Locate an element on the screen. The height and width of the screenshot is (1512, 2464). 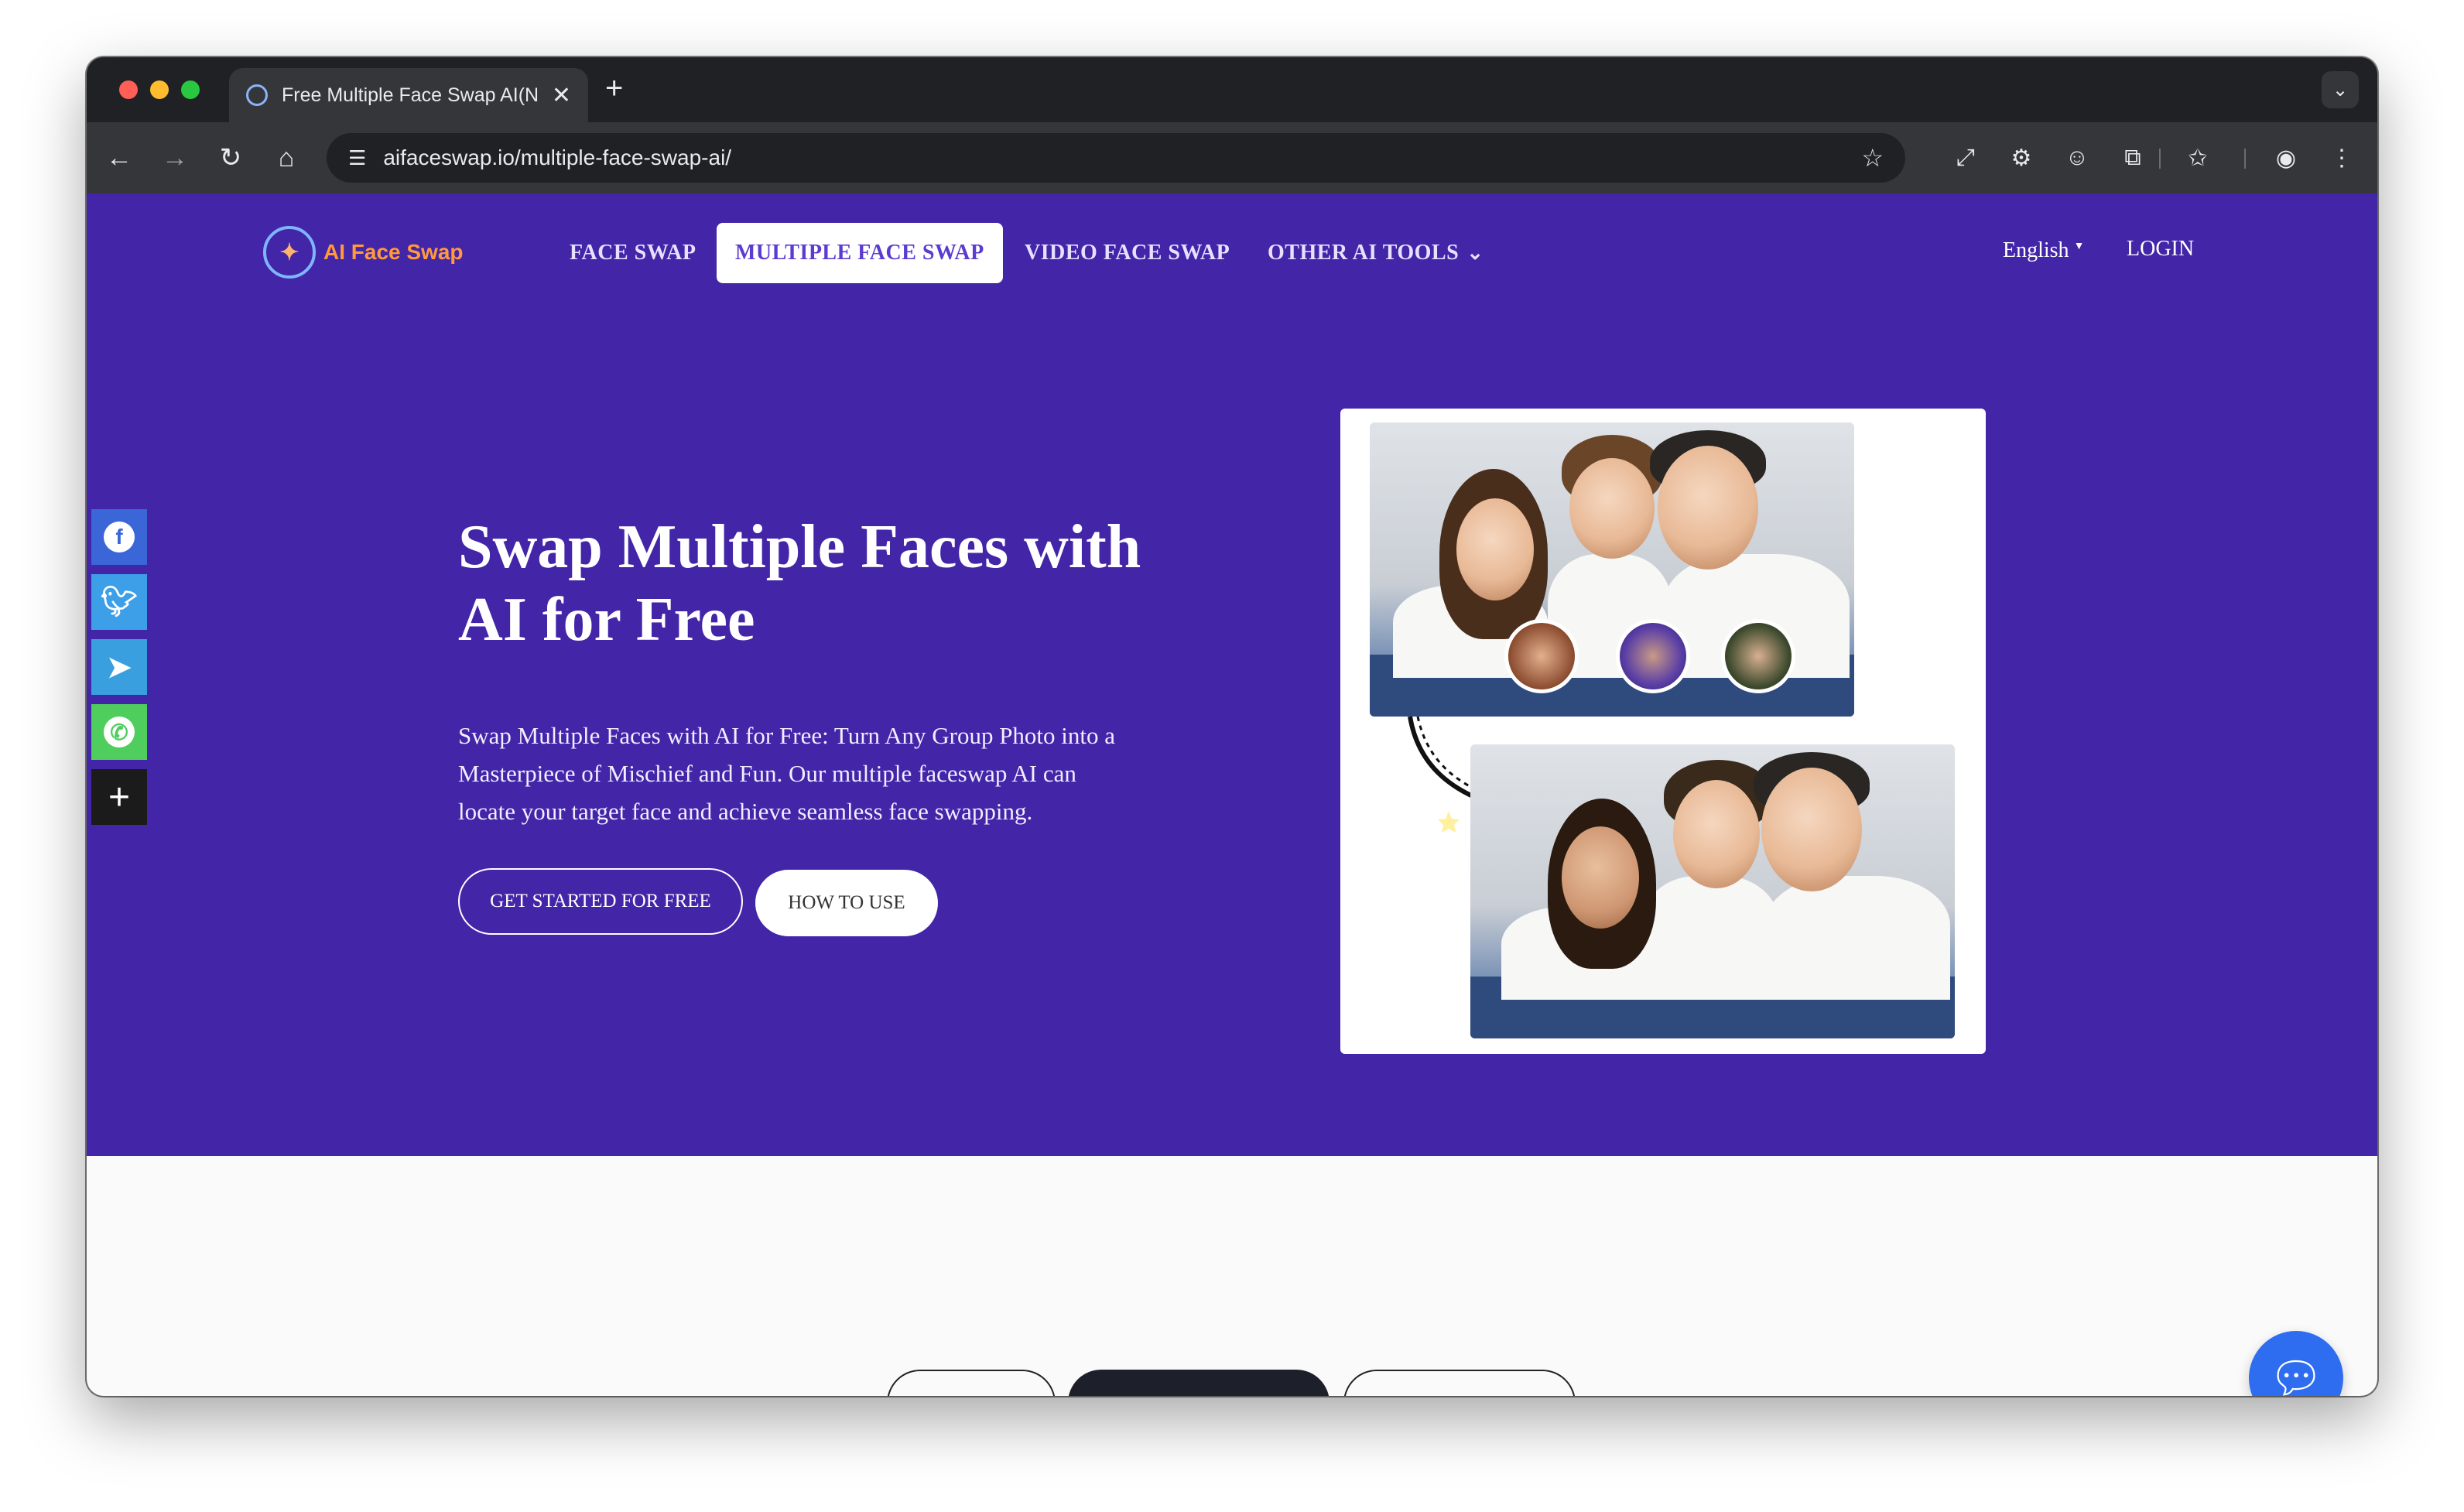
photo-face-man-swapped is located at coordinates (1716, 834).